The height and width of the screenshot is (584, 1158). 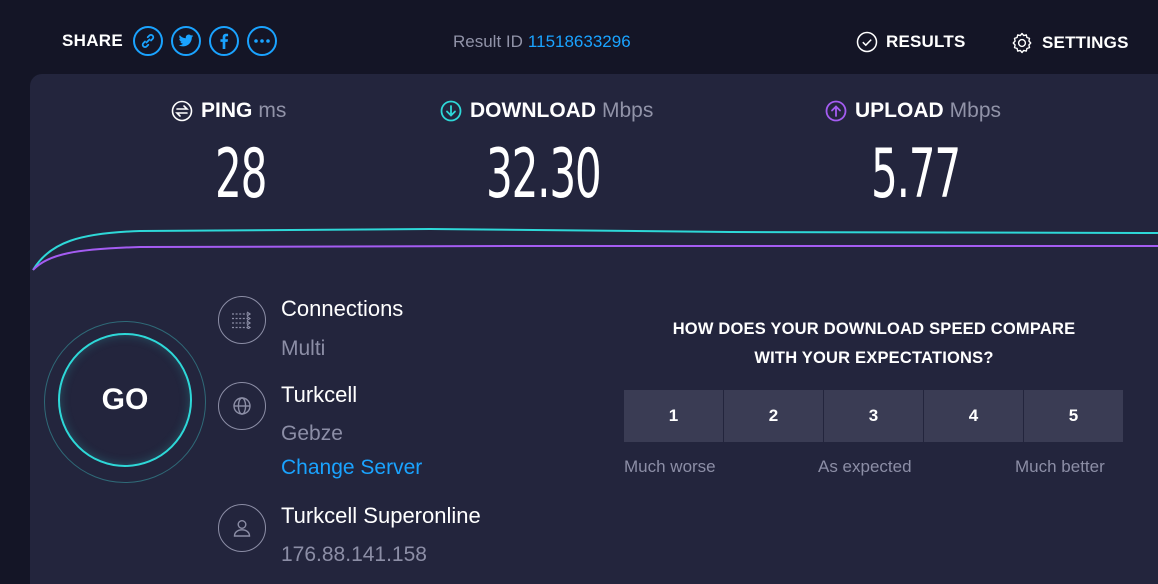 I want to click on download-metric: DOWNLOAD Mbps 32.30, so click(x=547, y=156).